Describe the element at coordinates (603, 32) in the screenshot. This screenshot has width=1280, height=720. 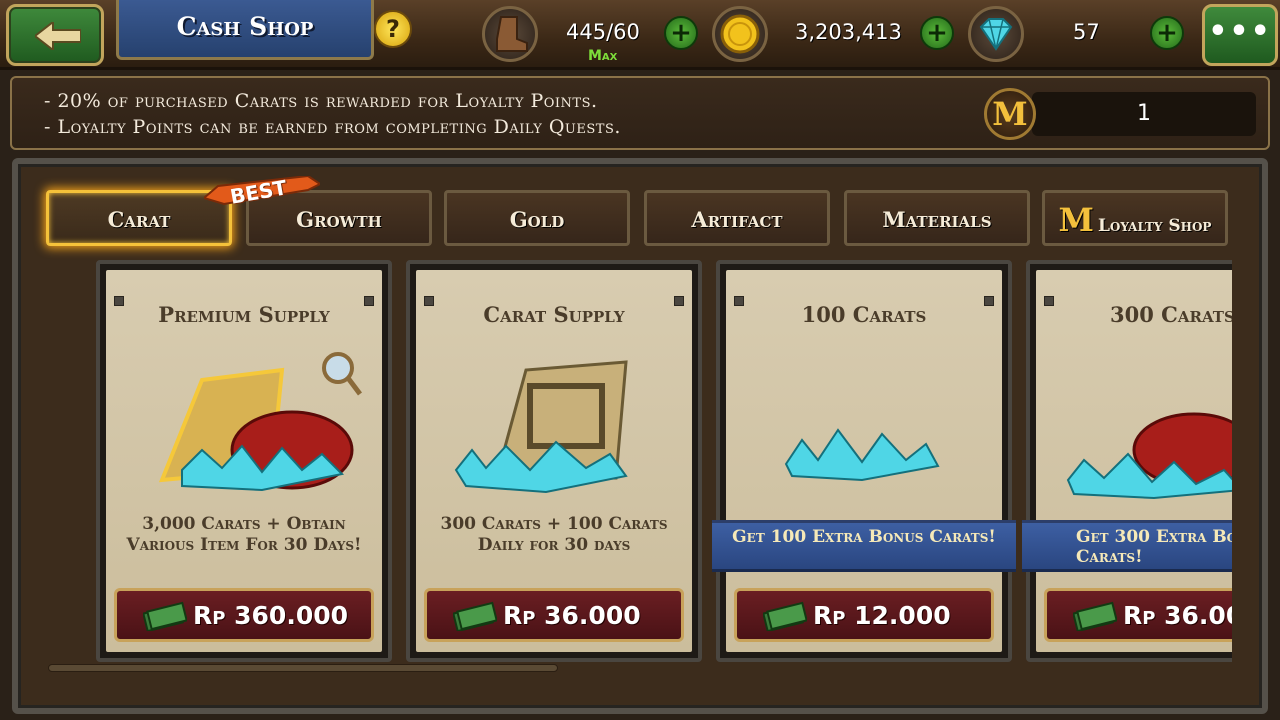
I see `stamina-value: 445/60` at that location.